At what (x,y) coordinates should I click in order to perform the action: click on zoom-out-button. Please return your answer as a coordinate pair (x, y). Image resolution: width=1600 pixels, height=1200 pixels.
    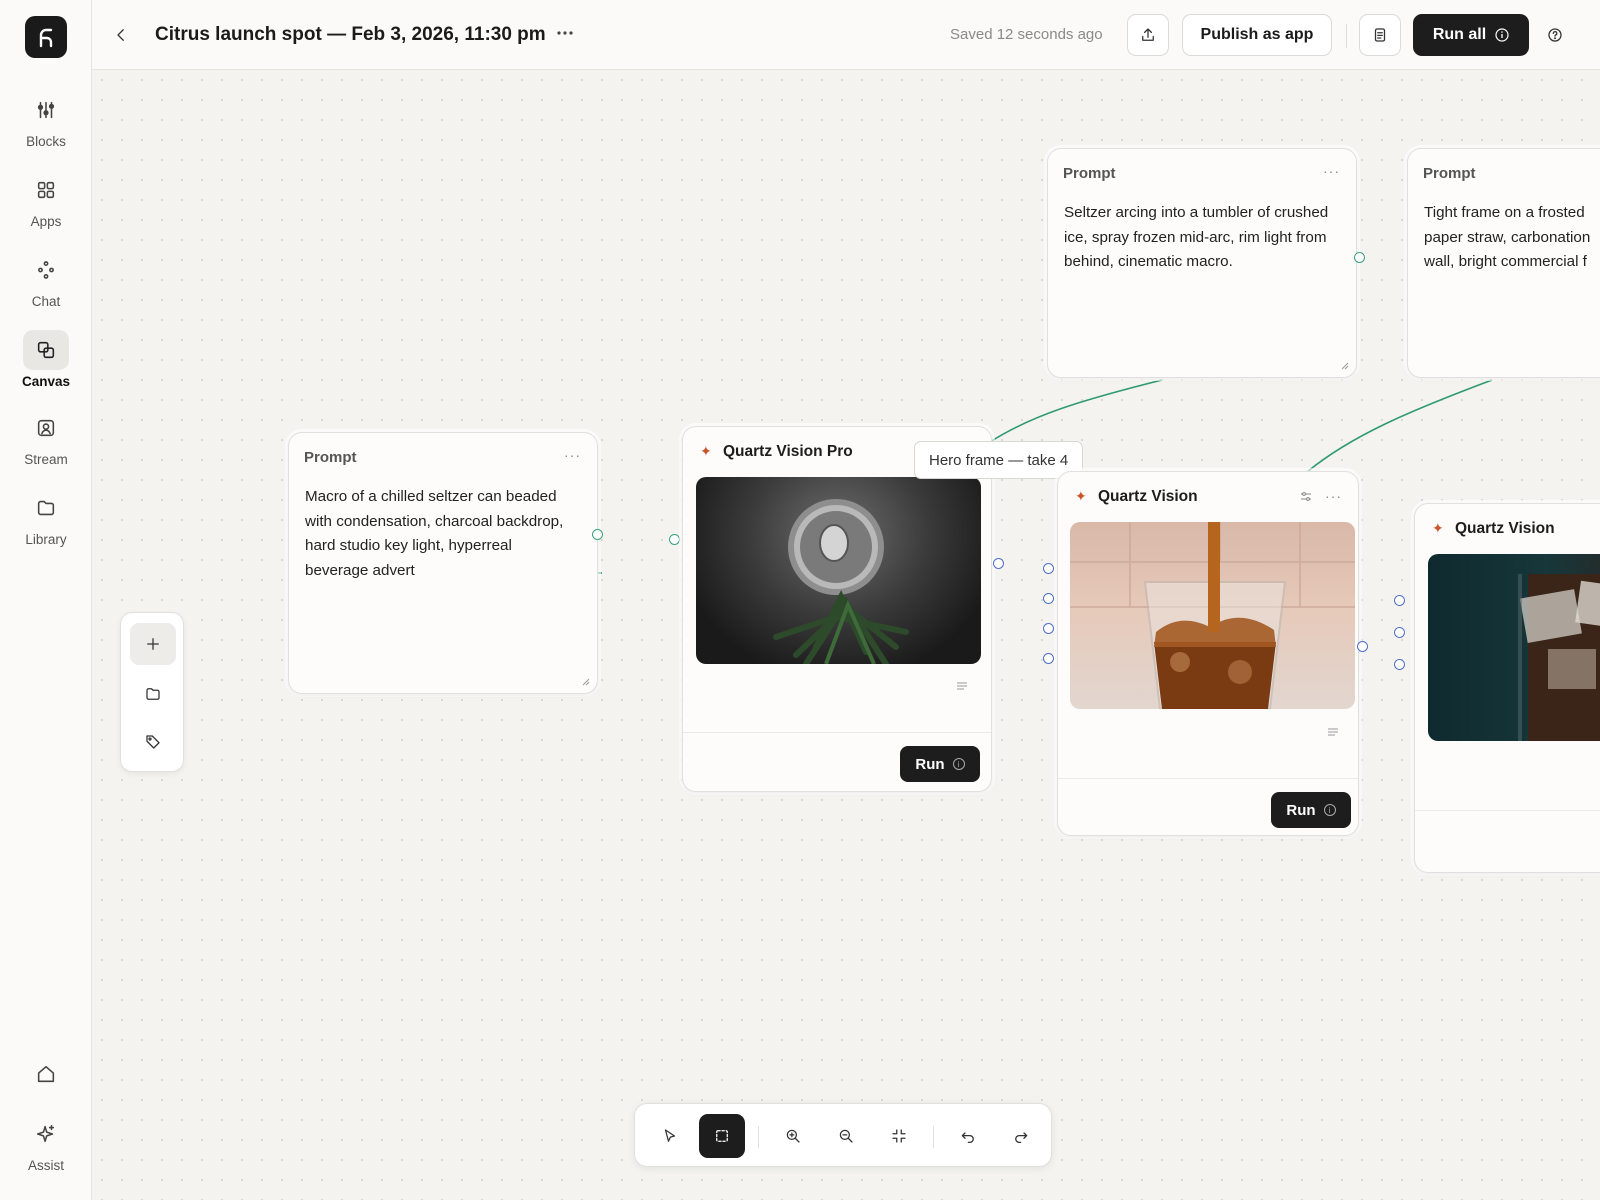
    Looking at the image, I should click on (846, 1136).